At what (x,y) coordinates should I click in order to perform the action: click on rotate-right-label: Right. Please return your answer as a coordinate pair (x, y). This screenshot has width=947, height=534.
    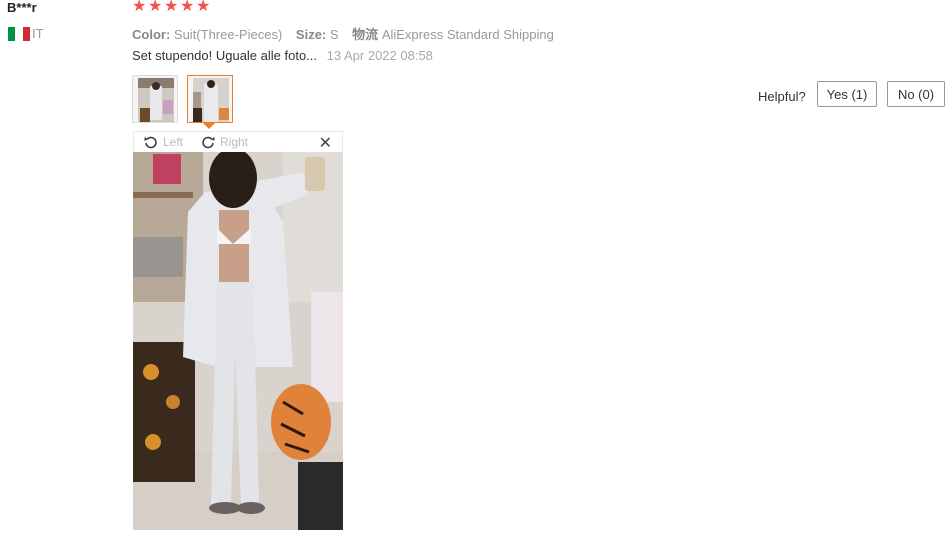
    Looking at the image, I should click on (234, 142).